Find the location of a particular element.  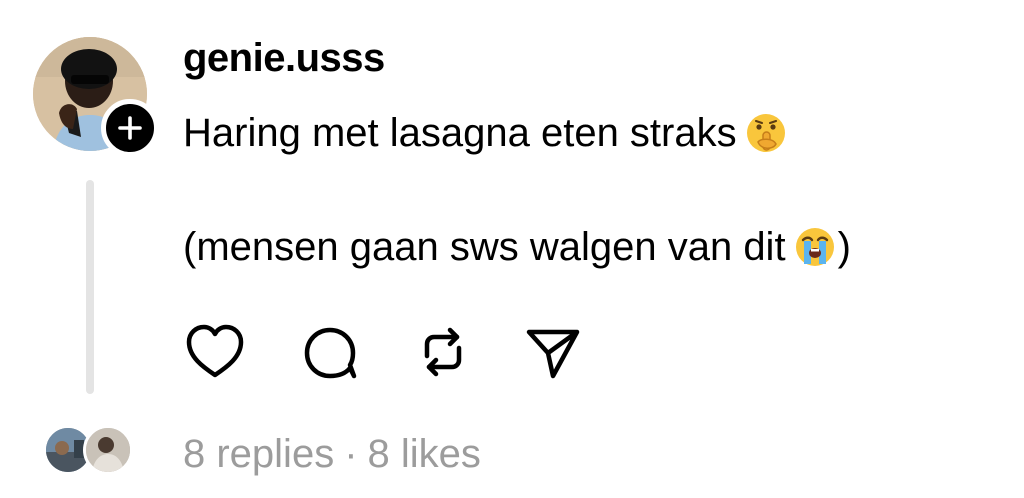

like-button is located at coordinates (215, 352).